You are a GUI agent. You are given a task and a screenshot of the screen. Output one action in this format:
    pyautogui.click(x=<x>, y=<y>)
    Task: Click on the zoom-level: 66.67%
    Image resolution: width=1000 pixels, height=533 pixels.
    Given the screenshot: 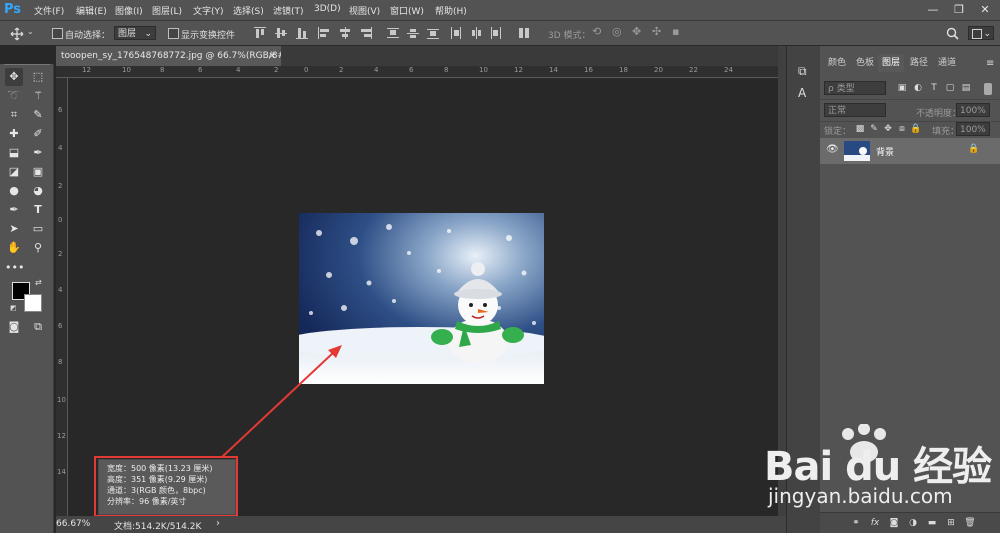 What is the action you would take?
    pyautogui.click(x=73, y=524)
    